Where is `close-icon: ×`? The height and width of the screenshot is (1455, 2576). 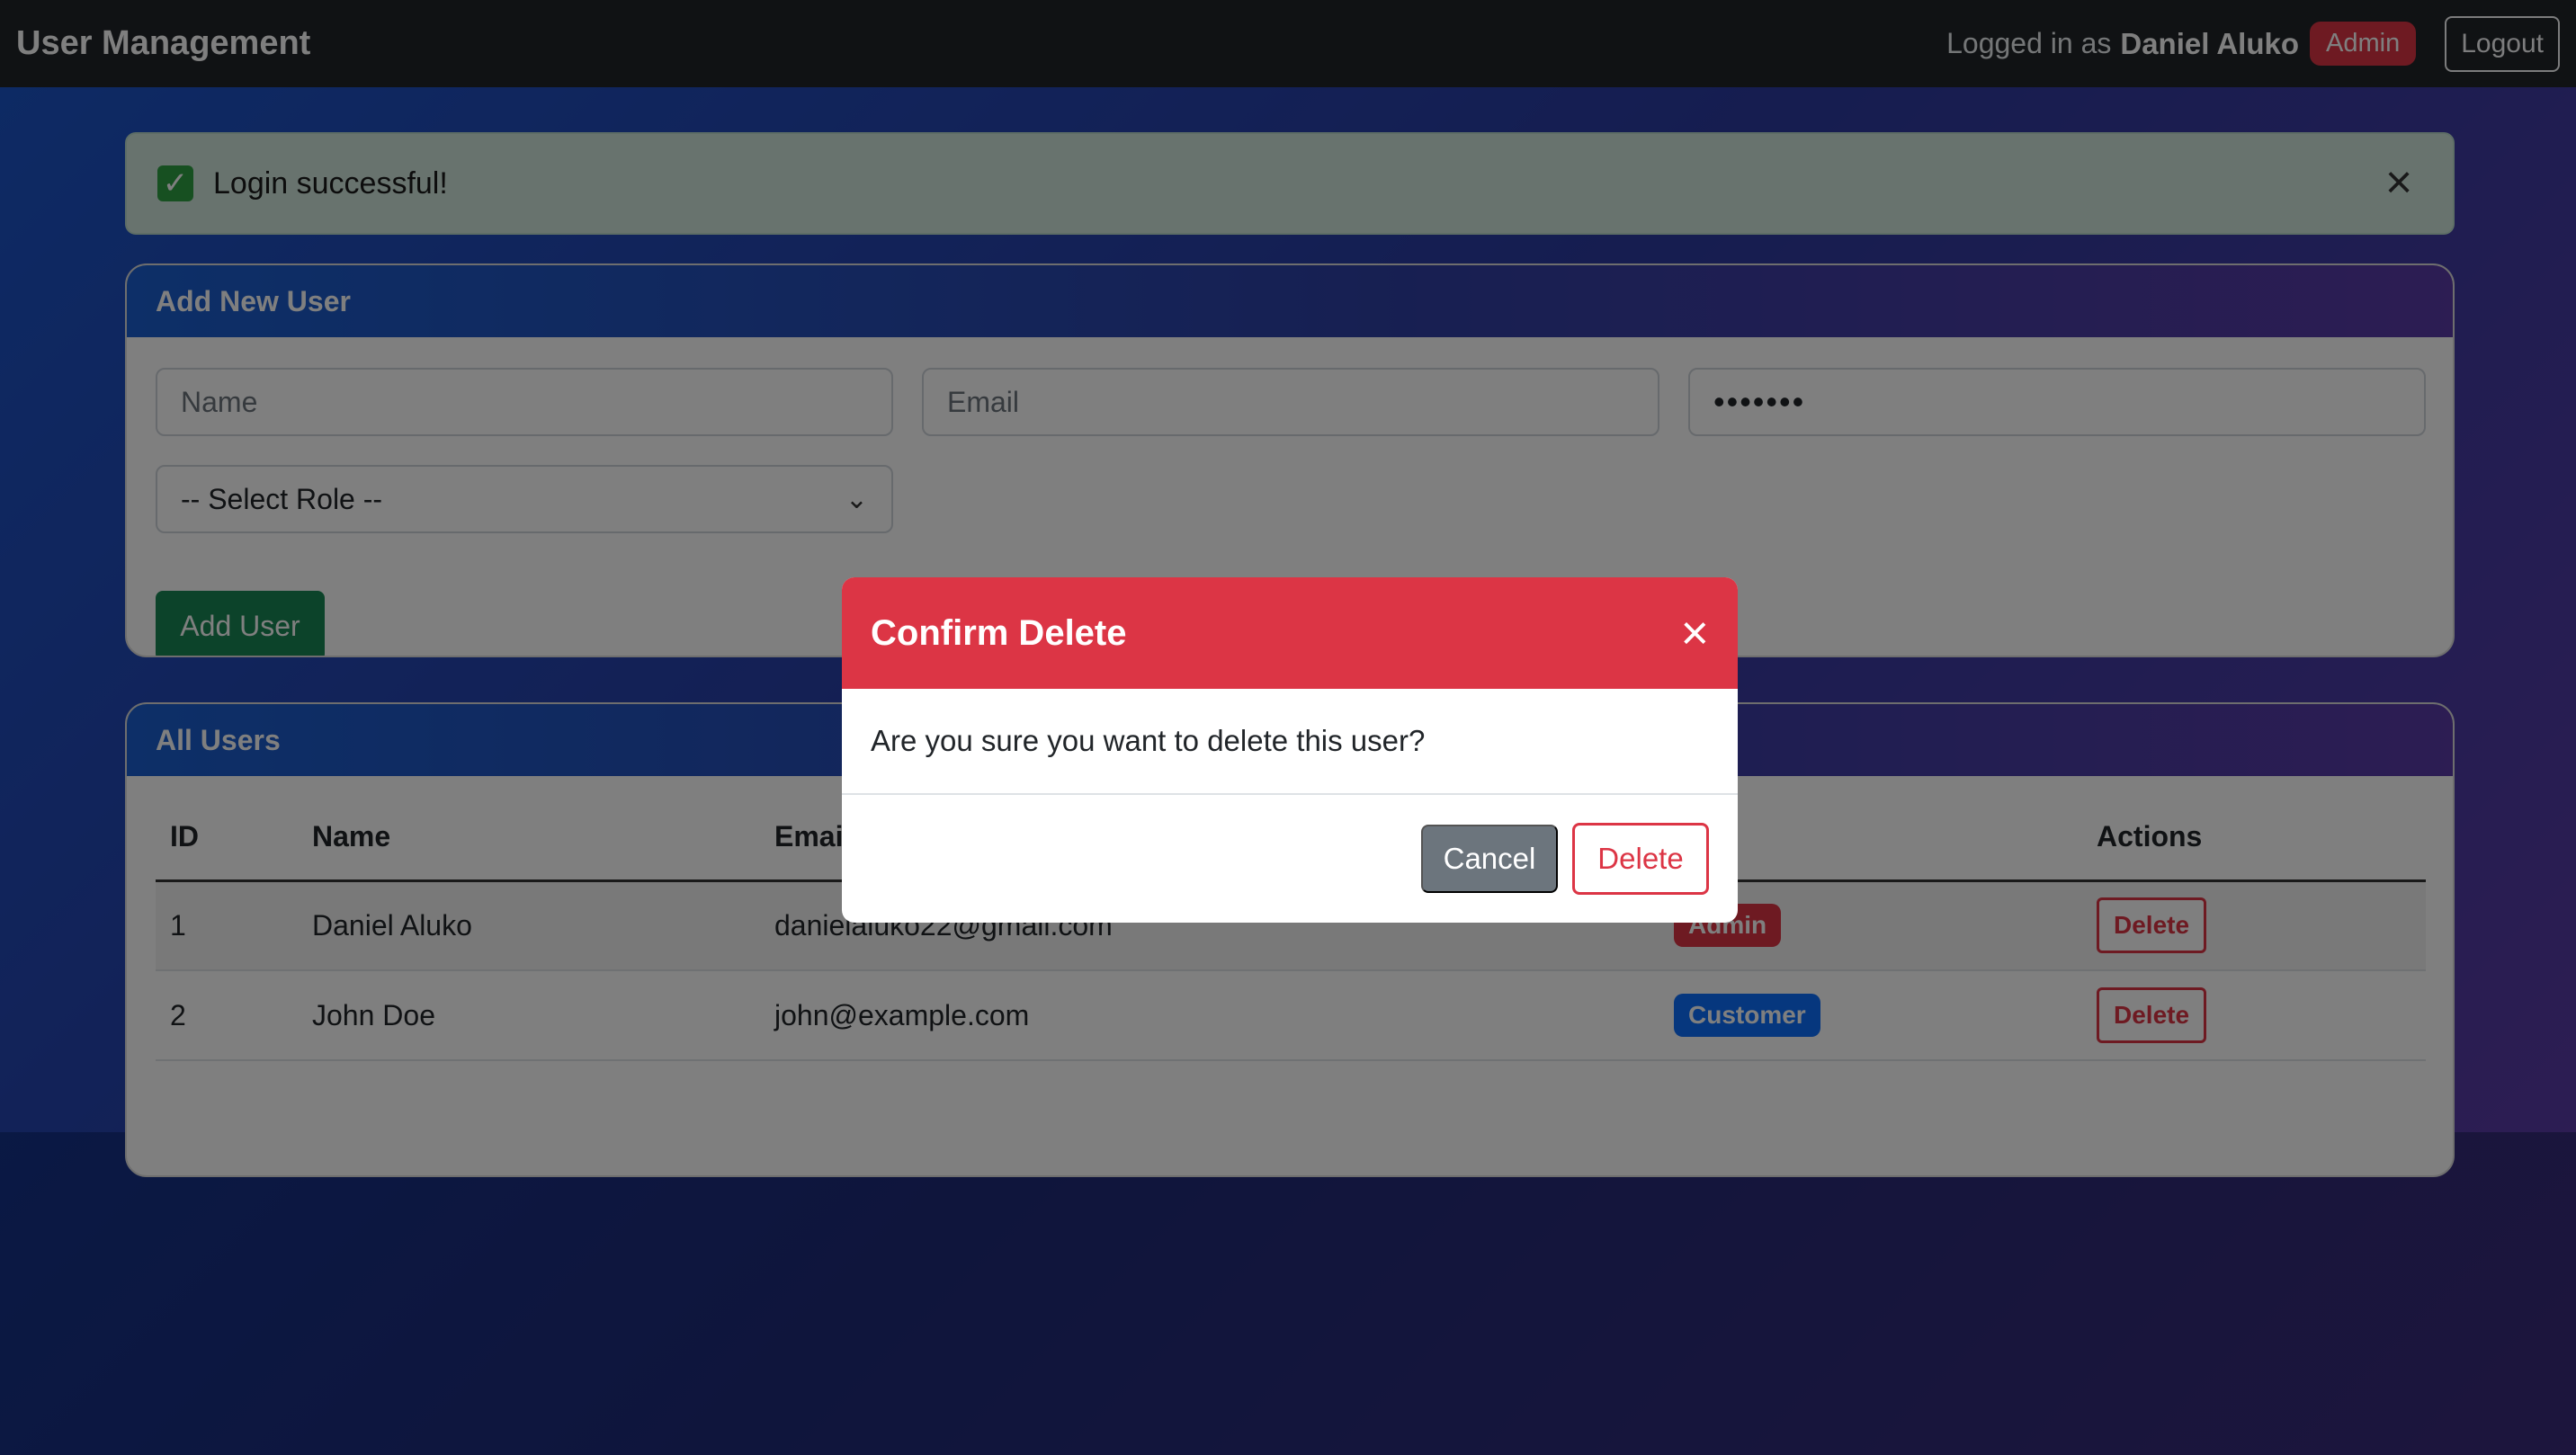 close-icon: × is located at coordinates (1694, 633).